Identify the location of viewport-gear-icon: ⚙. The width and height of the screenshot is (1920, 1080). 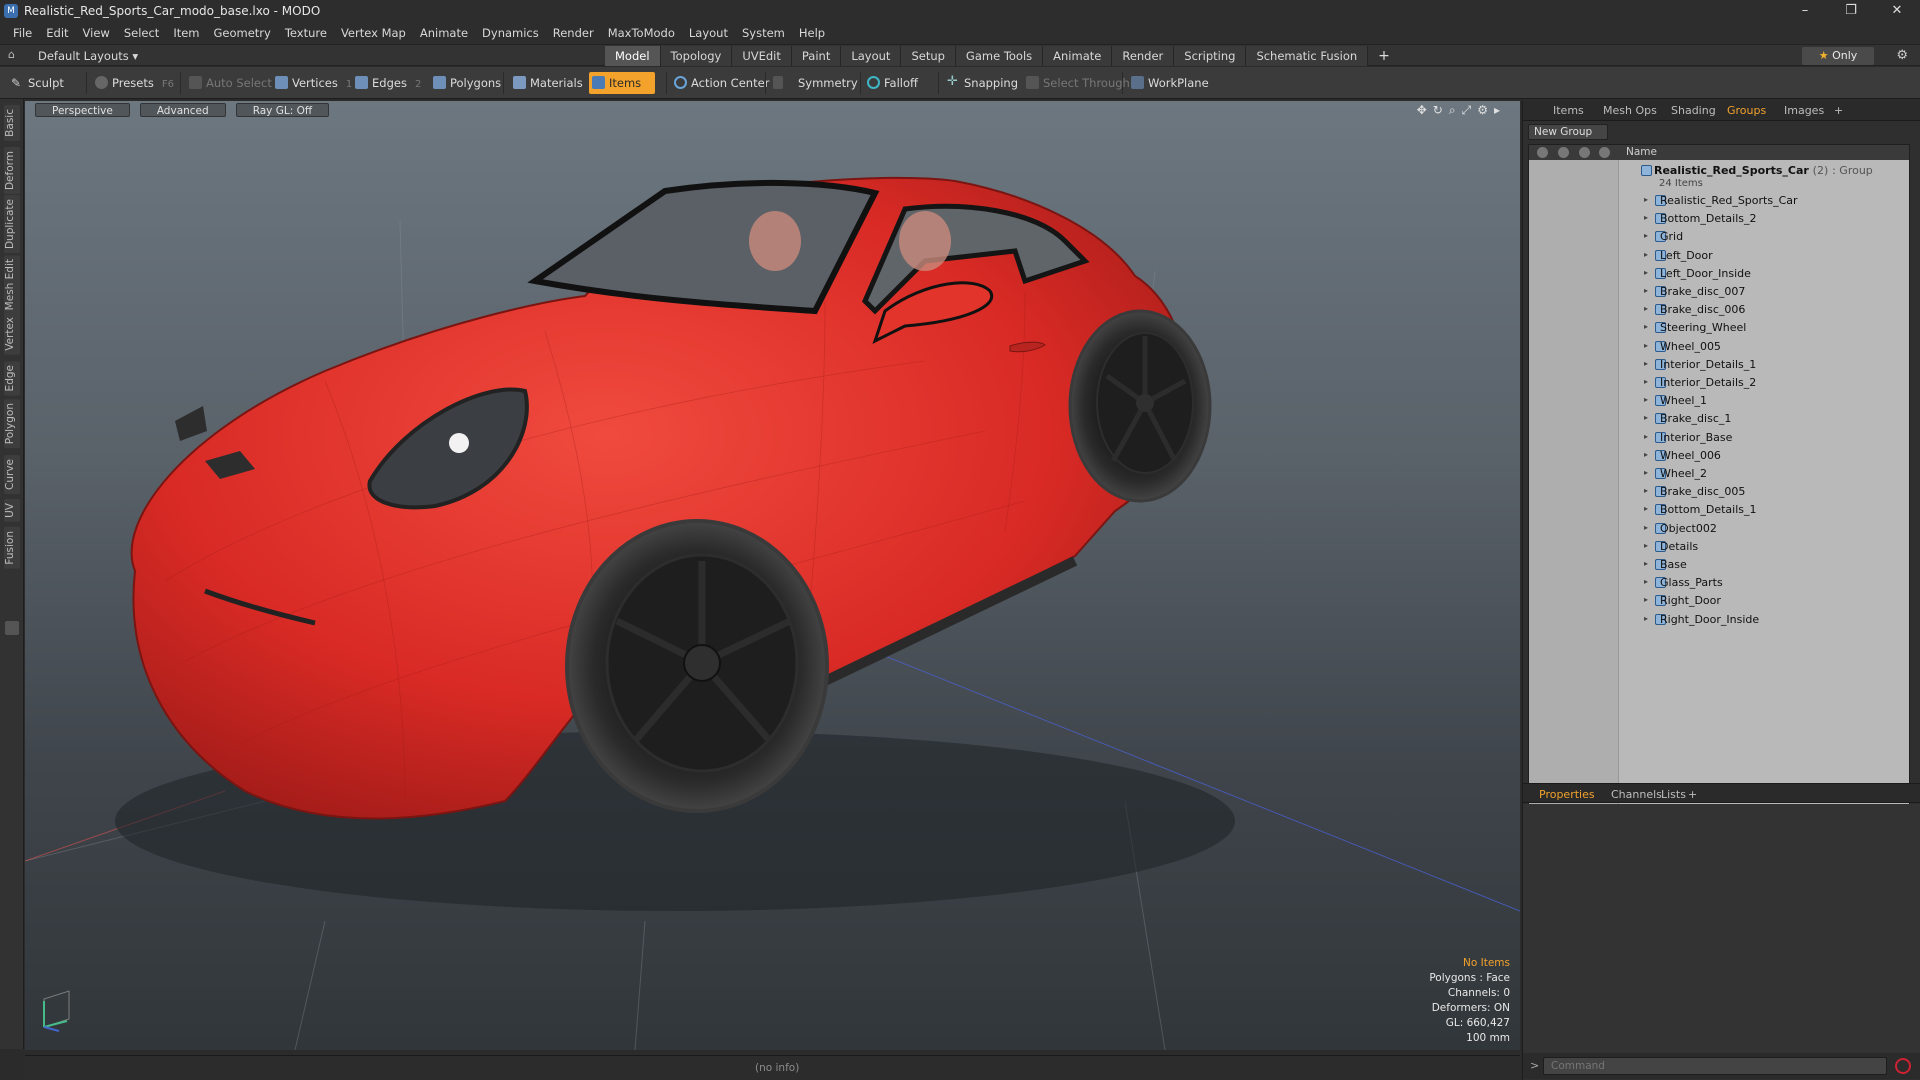
(1485, 110).